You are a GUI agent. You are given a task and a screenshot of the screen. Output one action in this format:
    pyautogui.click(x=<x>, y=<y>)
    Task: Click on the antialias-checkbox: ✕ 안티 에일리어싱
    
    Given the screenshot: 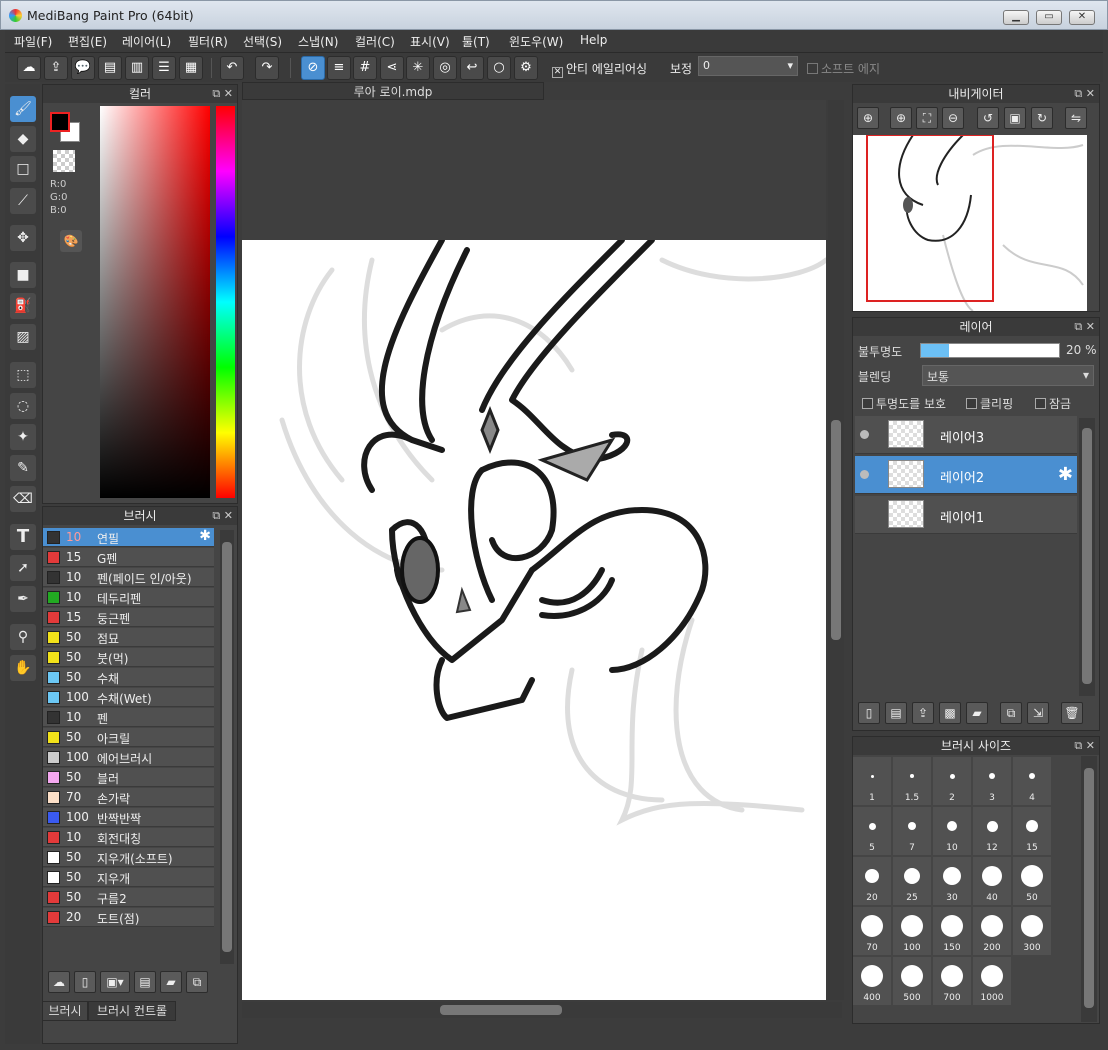 What is the action you would take?
    pyautogui.click(x=599, y=69)
    